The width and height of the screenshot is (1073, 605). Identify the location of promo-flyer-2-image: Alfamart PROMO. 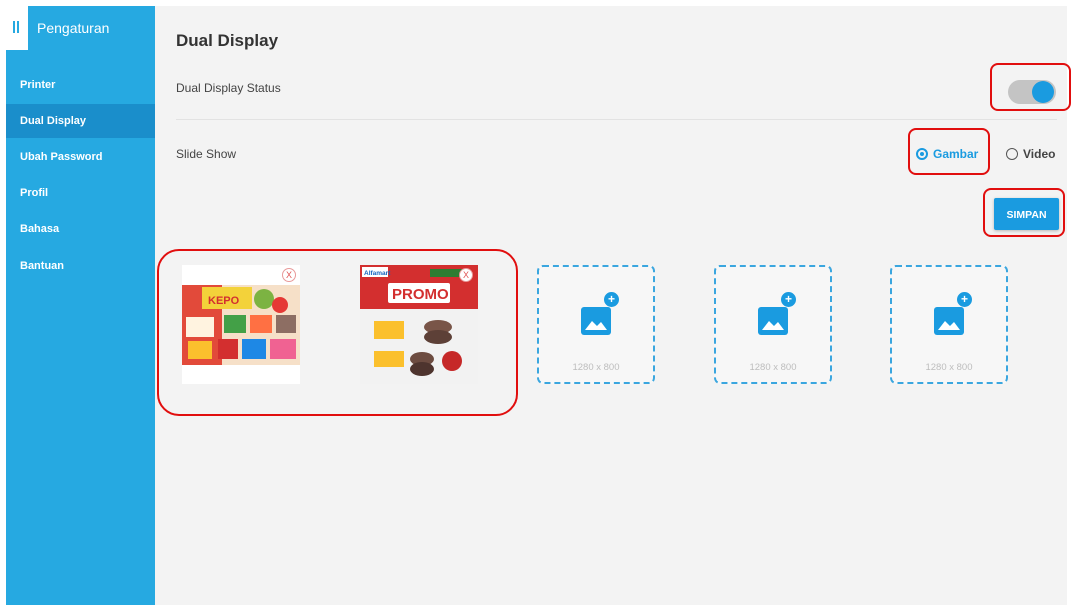
(419, 324).